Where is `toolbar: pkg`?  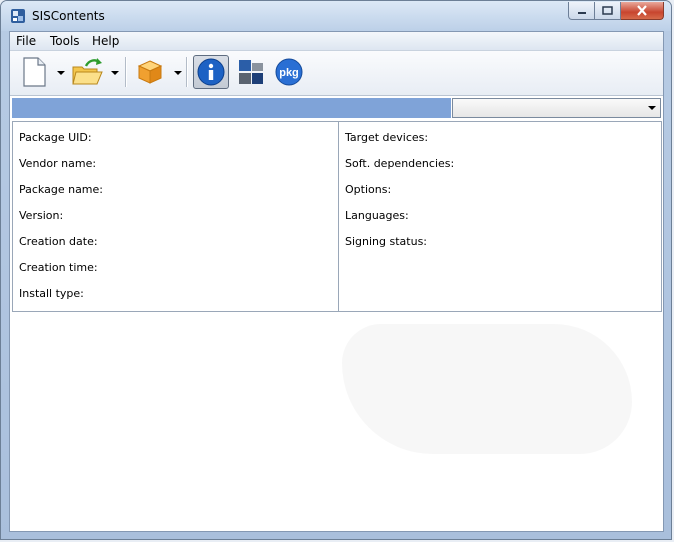
toolbar: pkg is located at coordinates (336, 73).